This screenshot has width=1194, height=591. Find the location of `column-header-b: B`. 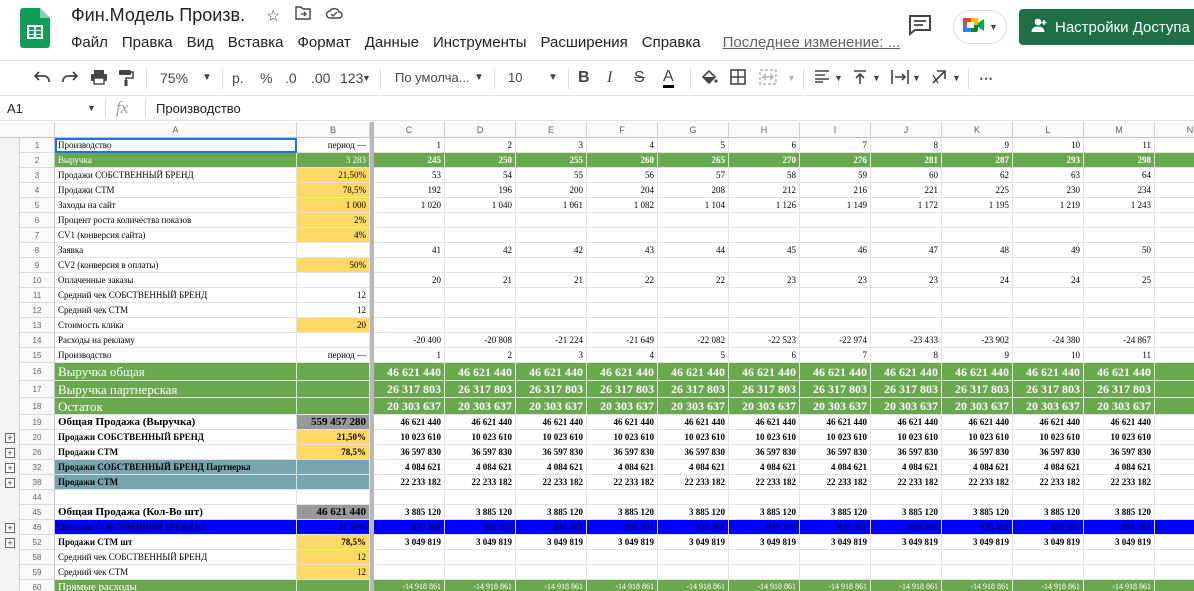

column-header-b: B is located at coordinates (333, 130).